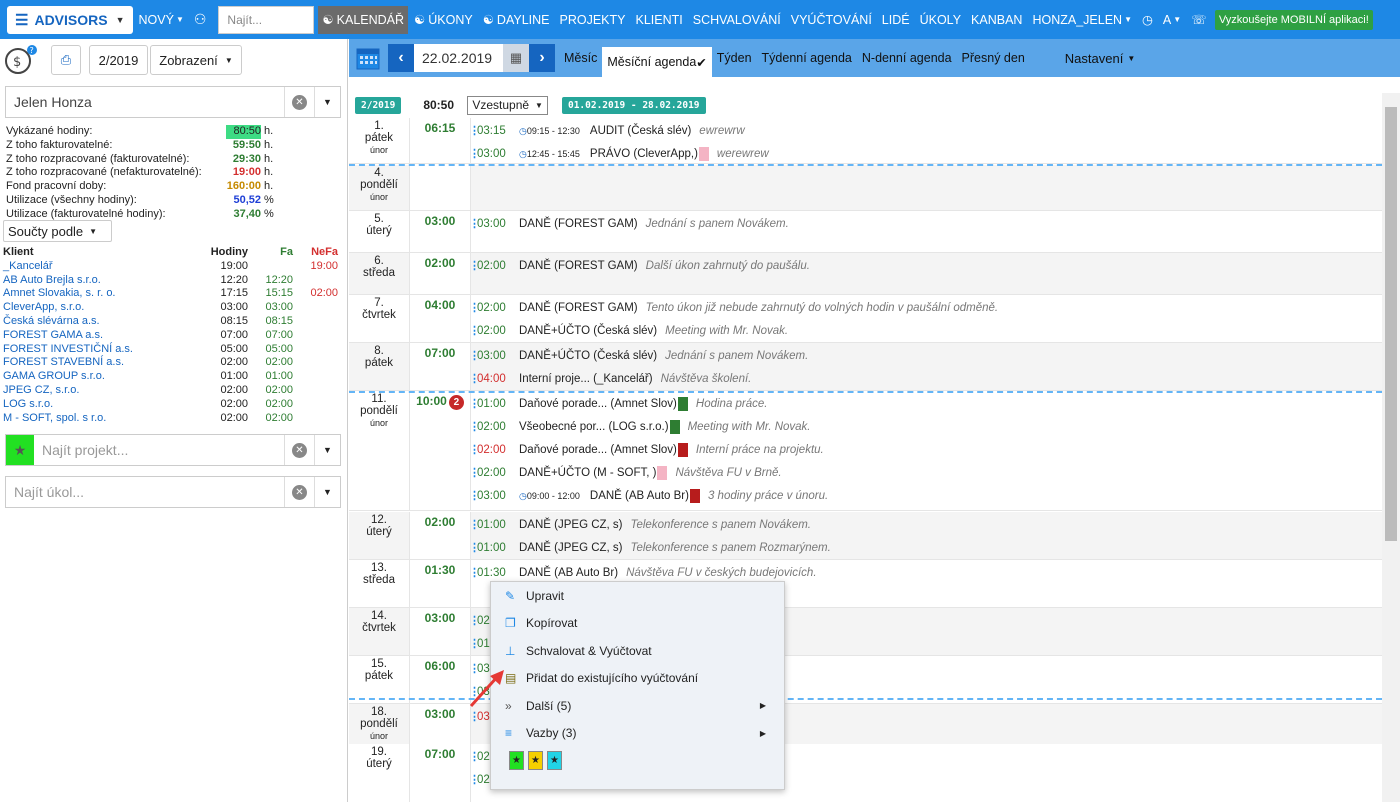  I want to click on nav-kanban: KANBAN, so click(996, 20).